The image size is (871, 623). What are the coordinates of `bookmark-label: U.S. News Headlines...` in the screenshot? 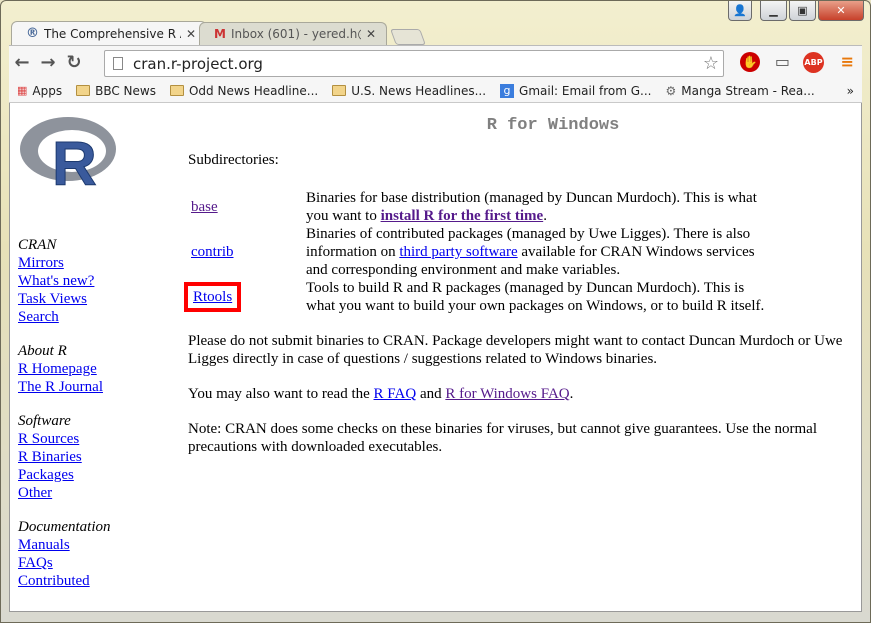 It's located at (419, 90).